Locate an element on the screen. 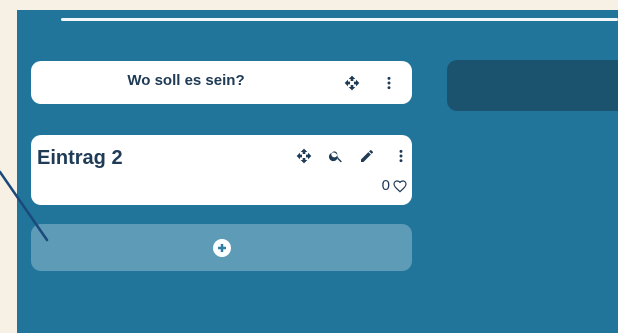 Image resolution: width=618 pixels, height=333 pixels. heart-icon is located at coordinates (400, 186).